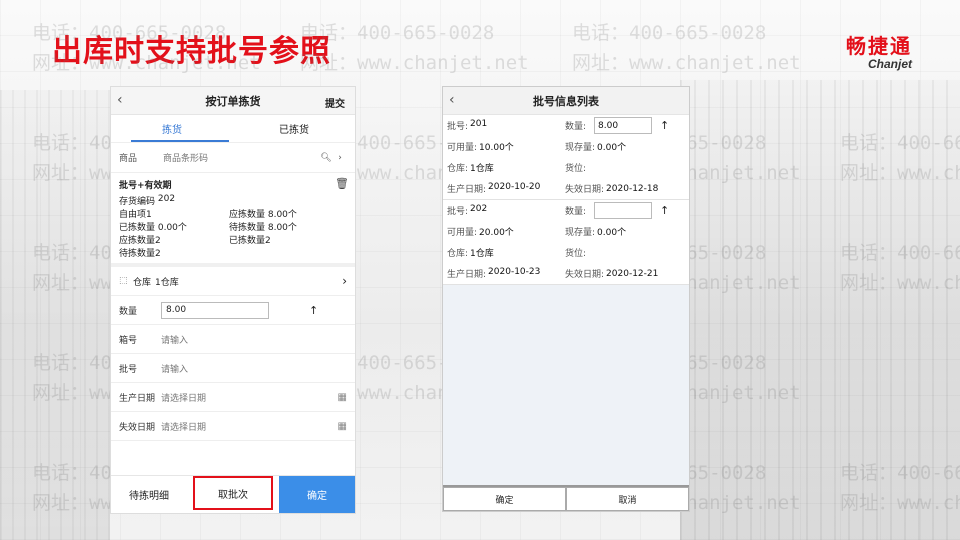 This screenshot has height=540, width=960. Describe the element at coordinates (128, 340) in the screenshot. I see `box-label: 箱号` at that location.